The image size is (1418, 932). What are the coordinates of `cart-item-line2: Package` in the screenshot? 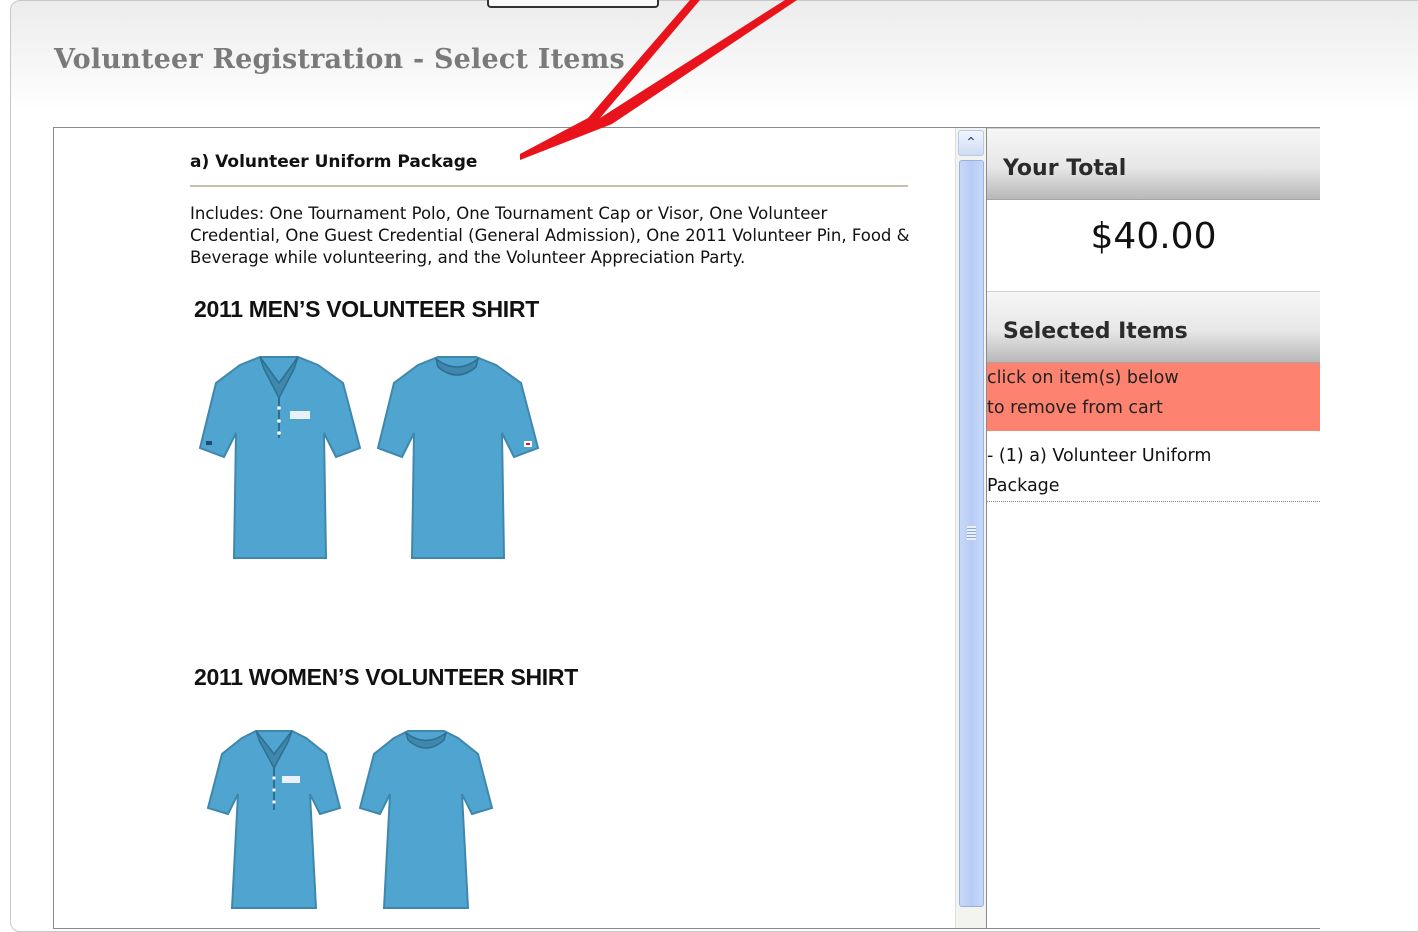 It's located at (1023, 486).